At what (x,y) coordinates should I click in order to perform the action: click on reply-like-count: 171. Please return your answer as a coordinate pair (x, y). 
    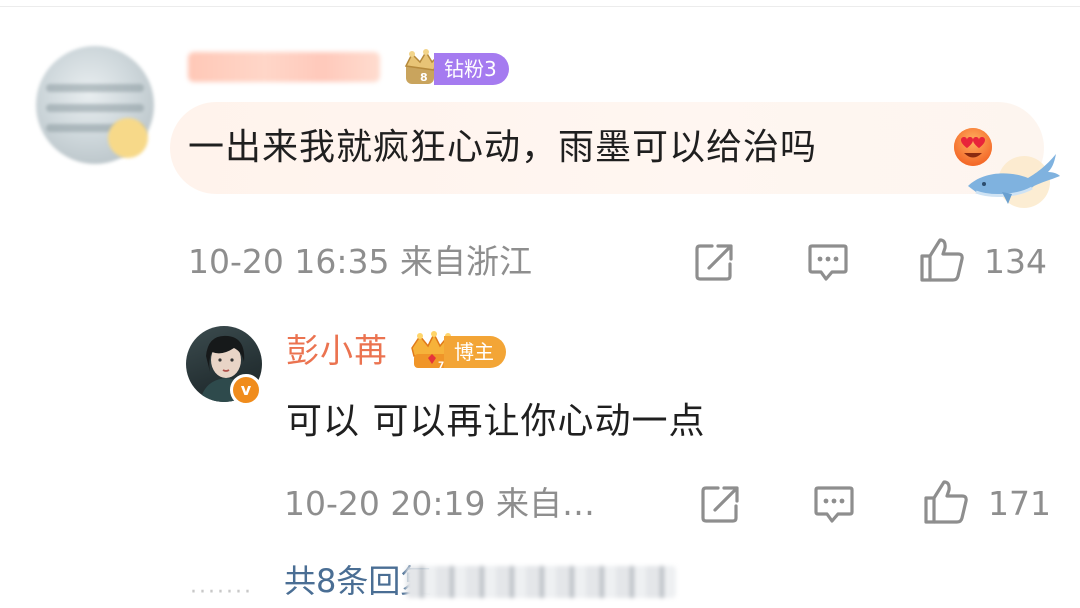
    Looking at the image, I should click on (1019, 503).